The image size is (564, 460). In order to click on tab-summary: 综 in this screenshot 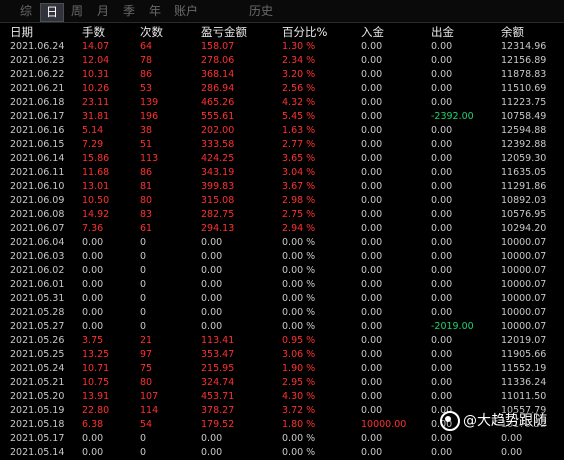, I will do `click(26, 11)`.